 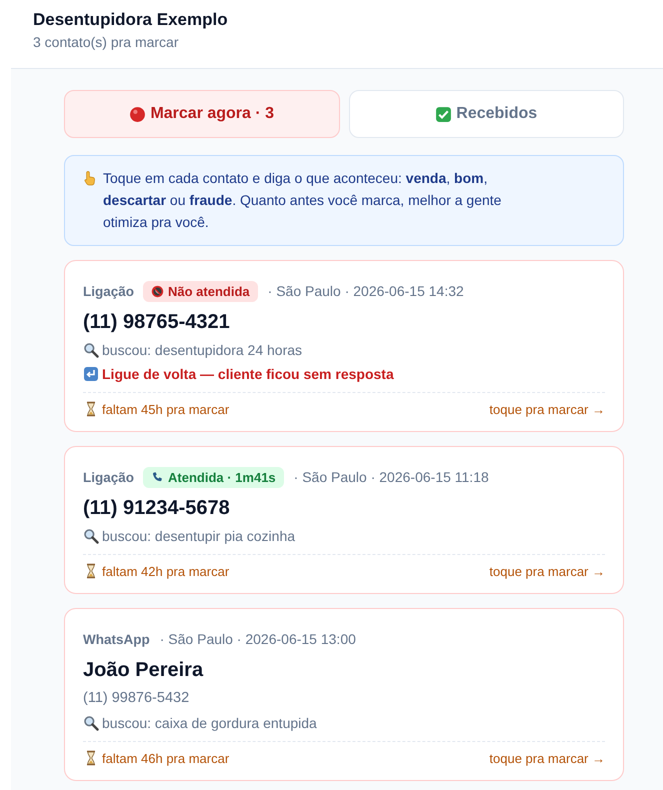 I want to click on page-title: Desentupidora Exemplo, so click(x=131, y=20).